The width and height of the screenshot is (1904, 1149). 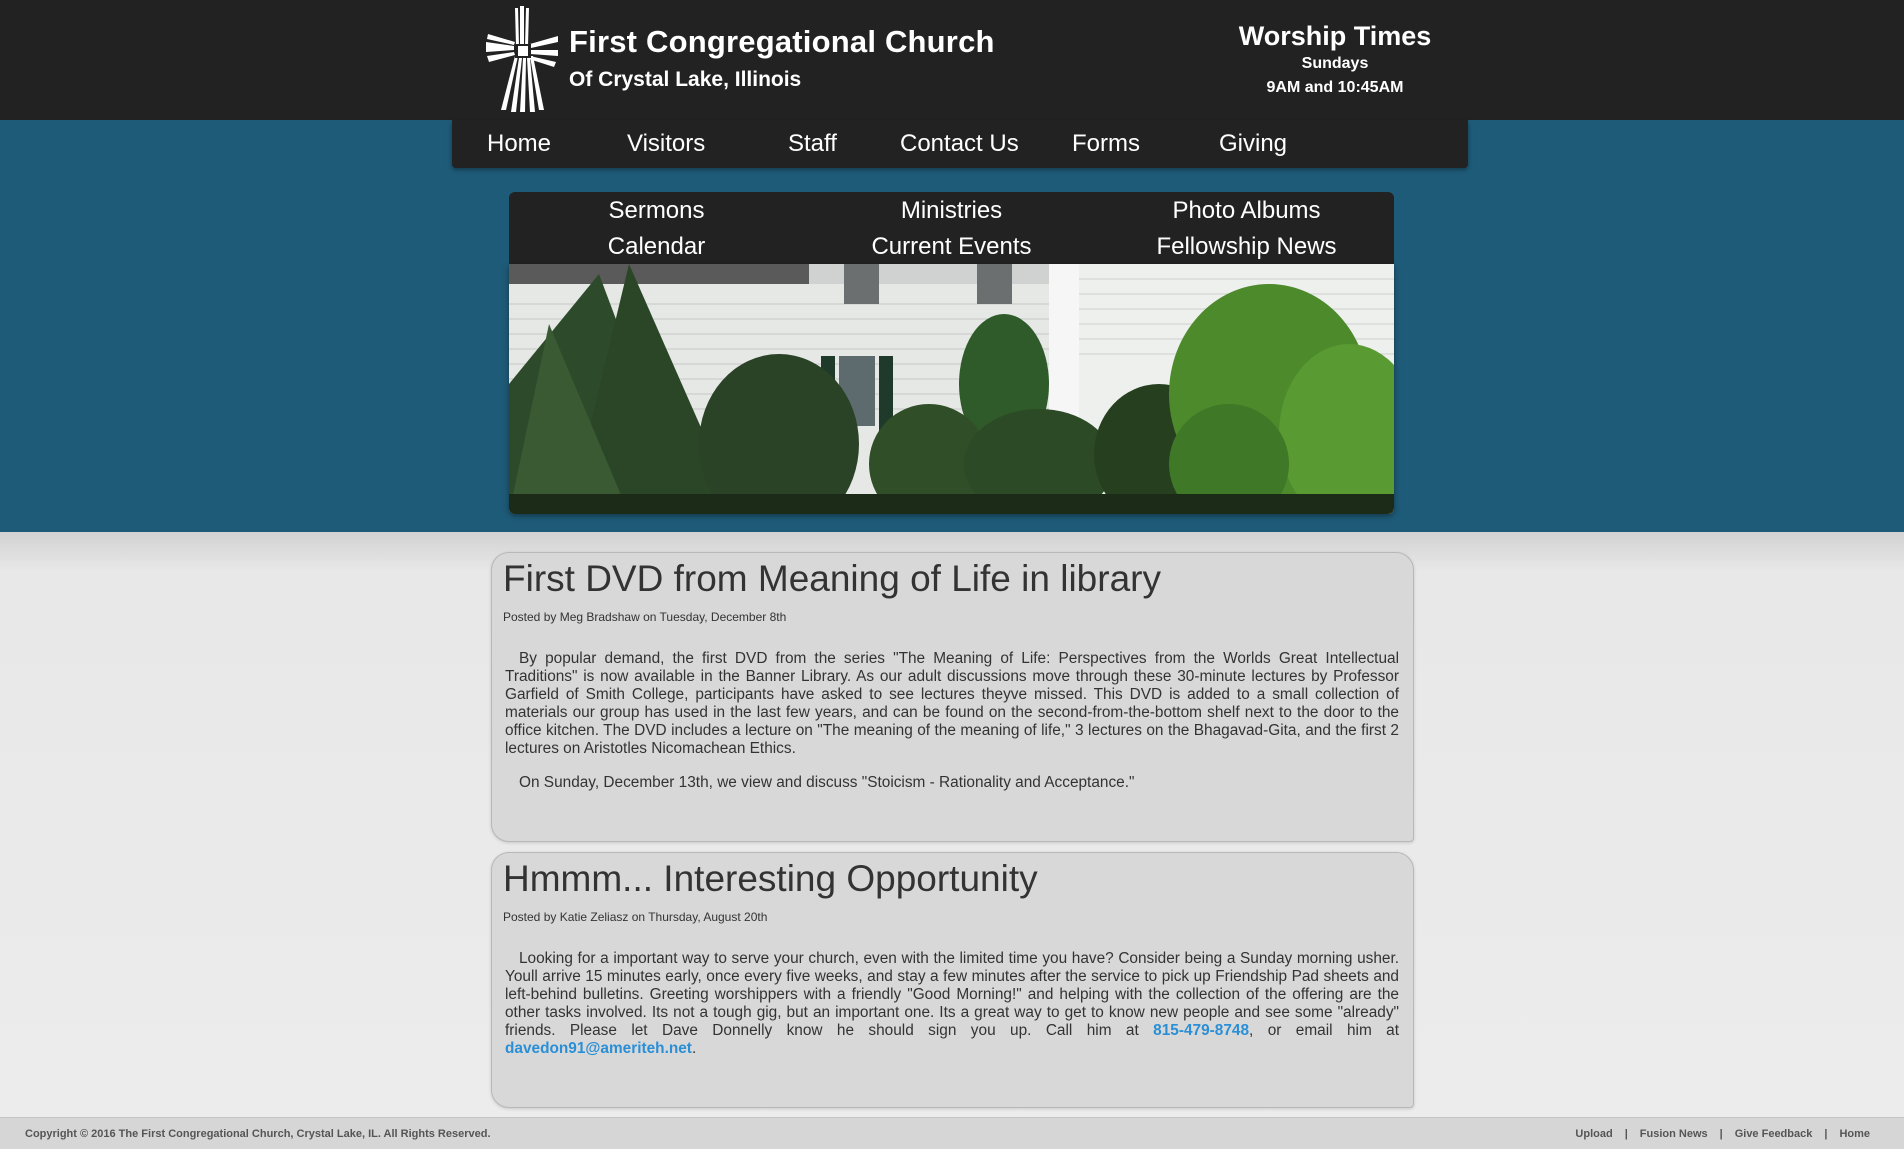 I want to click on nav-staff: Staff, so click(x=812, y=144).